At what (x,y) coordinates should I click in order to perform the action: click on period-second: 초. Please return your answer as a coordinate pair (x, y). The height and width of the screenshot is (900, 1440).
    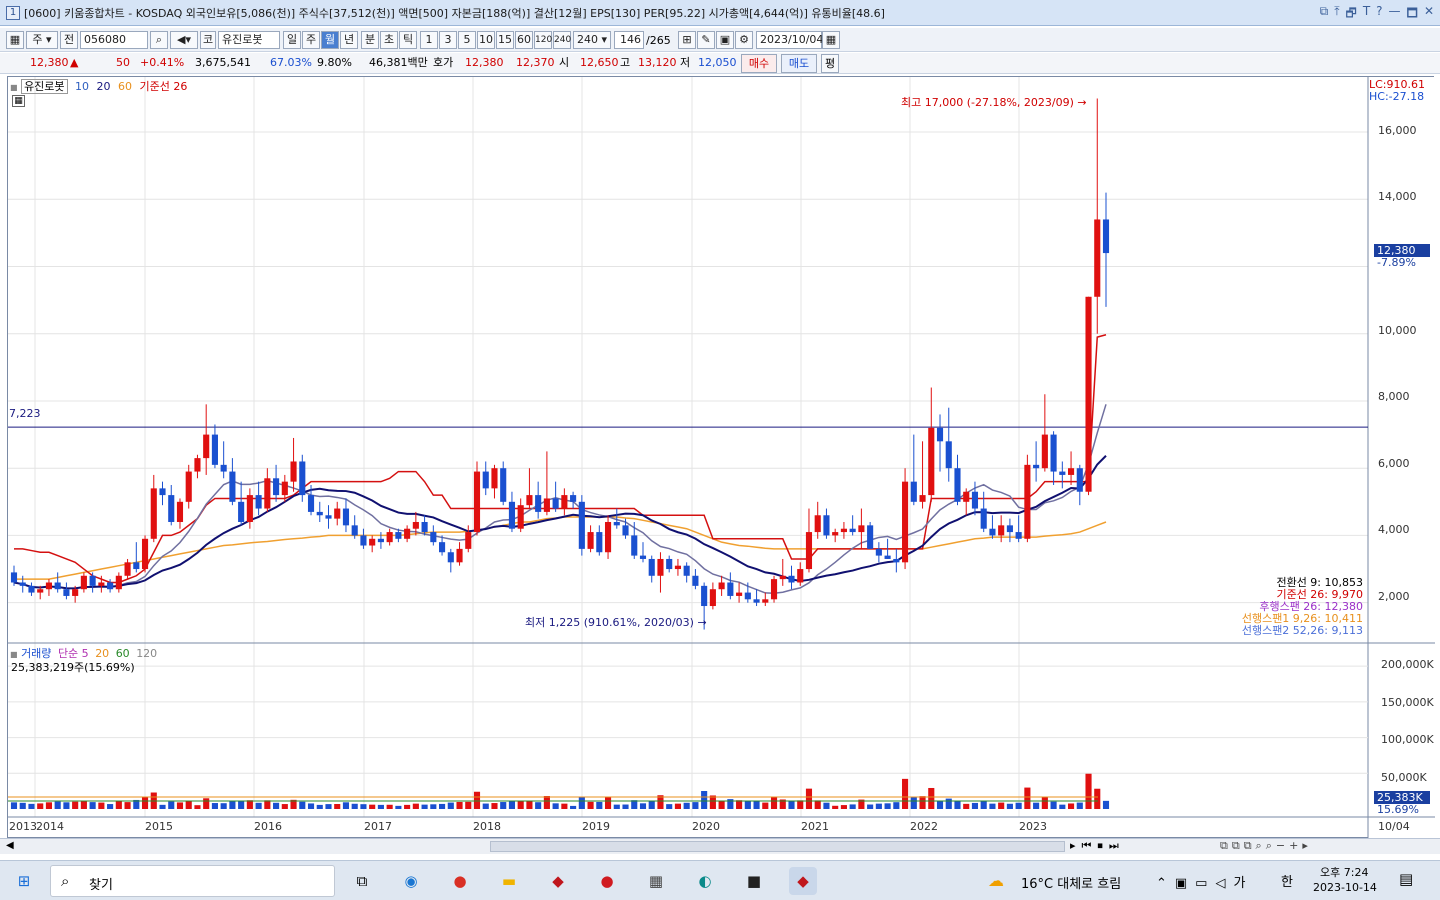
    Looking at the image, I should click on (389, 40).